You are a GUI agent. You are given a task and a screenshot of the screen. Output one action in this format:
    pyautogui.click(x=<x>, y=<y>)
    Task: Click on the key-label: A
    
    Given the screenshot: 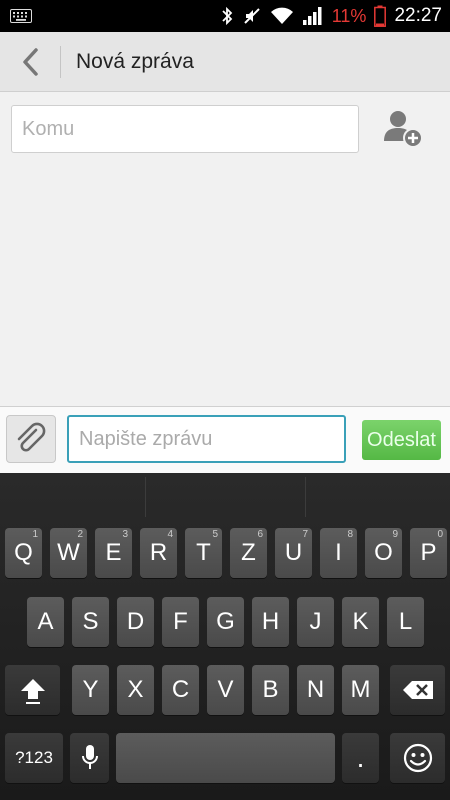 What is the action you would take?
    pyautogui.click(x=45, y=621)
    